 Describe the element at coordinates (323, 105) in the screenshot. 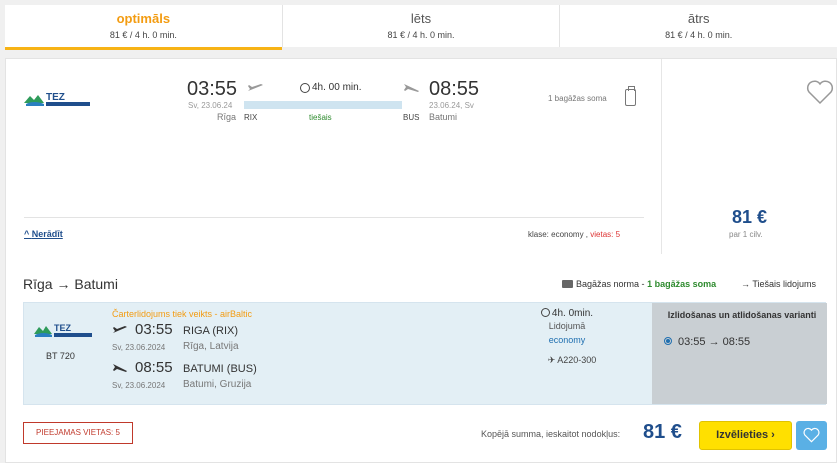

I see `duration-bar` at that location.